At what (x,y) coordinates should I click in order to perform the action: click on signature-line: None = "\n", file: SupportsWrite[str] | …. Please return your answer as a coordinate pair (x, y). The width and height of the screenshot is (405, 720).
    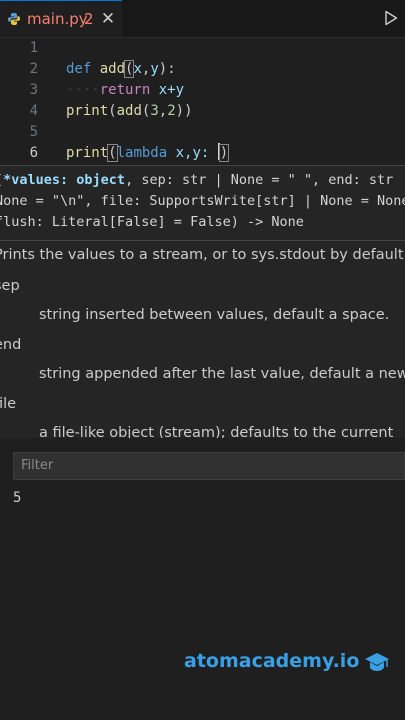
    Looking at the image, I should click on (202, 201).